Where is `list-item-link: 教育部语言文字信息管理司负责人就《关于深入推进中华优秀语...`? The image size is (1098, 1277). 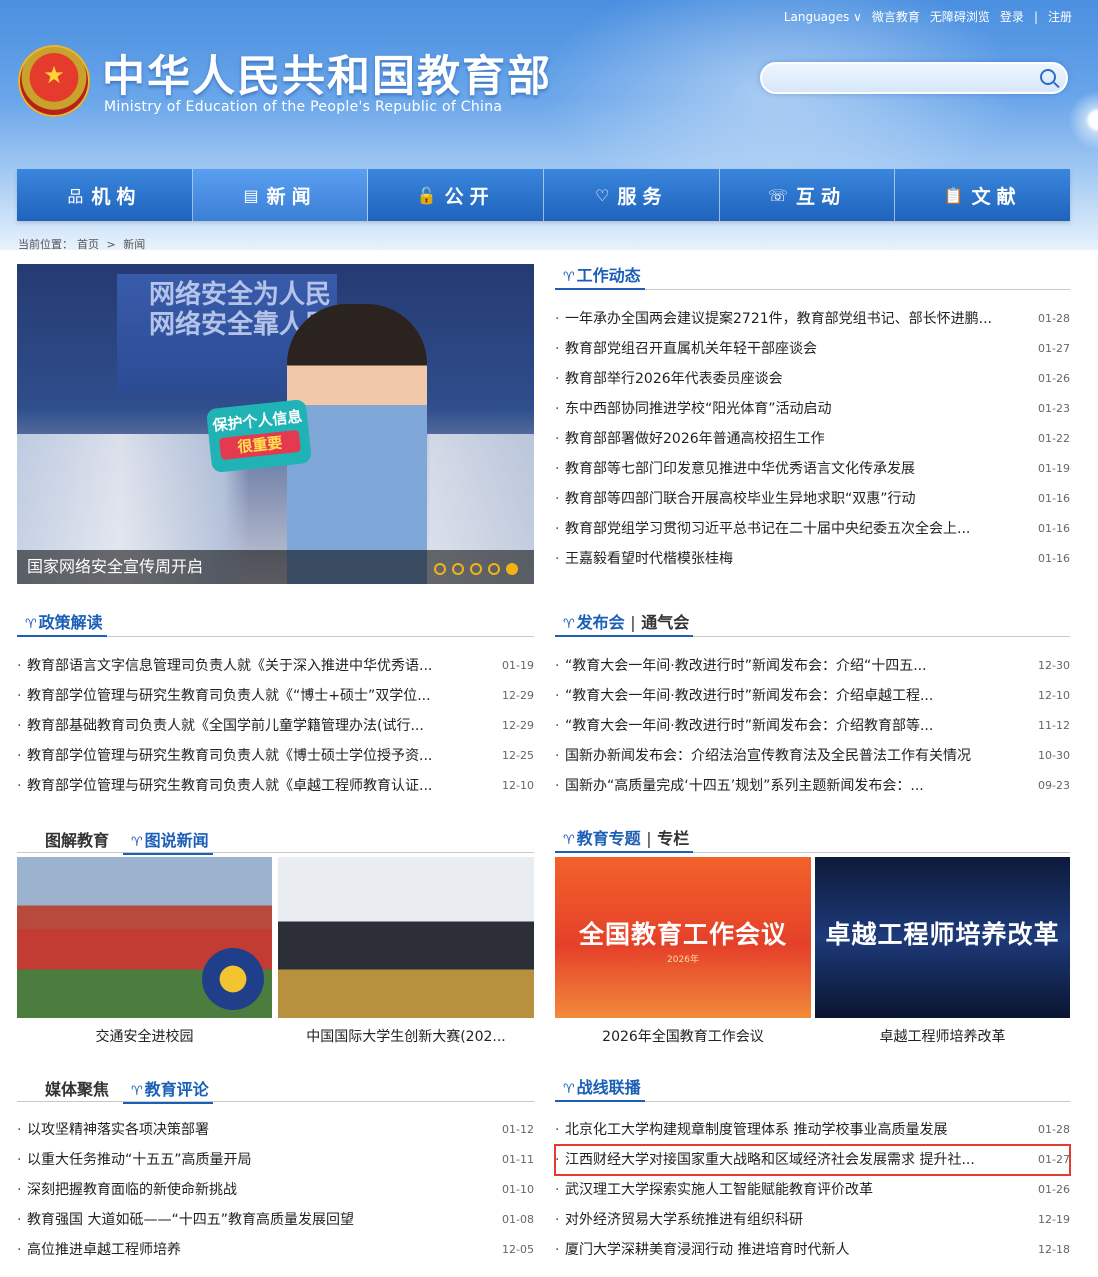
list-item-link: 教育部语言文字信息管理司负责人就《关于深入推进中华优秀语... is located at coordinates (229, 666).